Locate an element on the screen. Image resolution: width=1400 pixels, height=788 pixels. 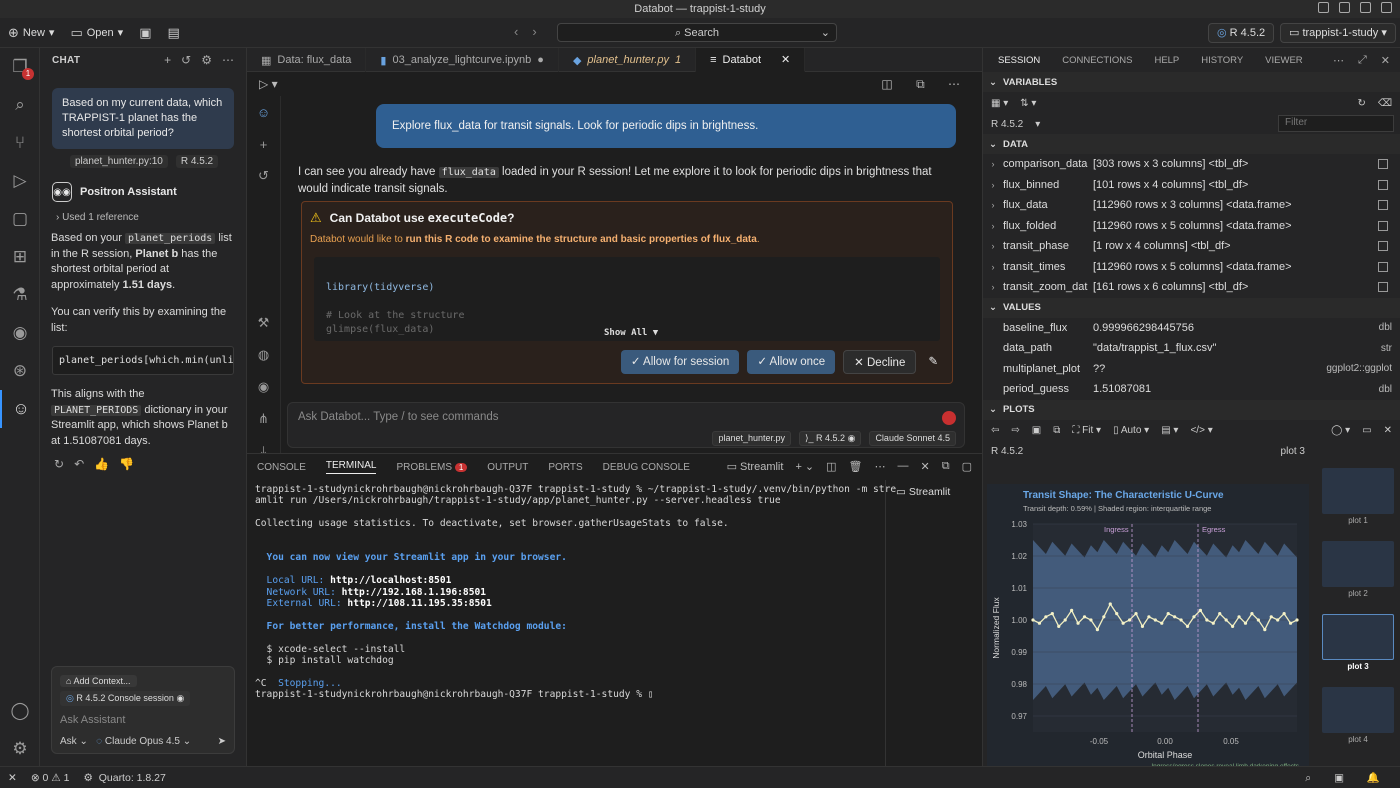
panel-left-icon is located at coordinates (1344, 7).